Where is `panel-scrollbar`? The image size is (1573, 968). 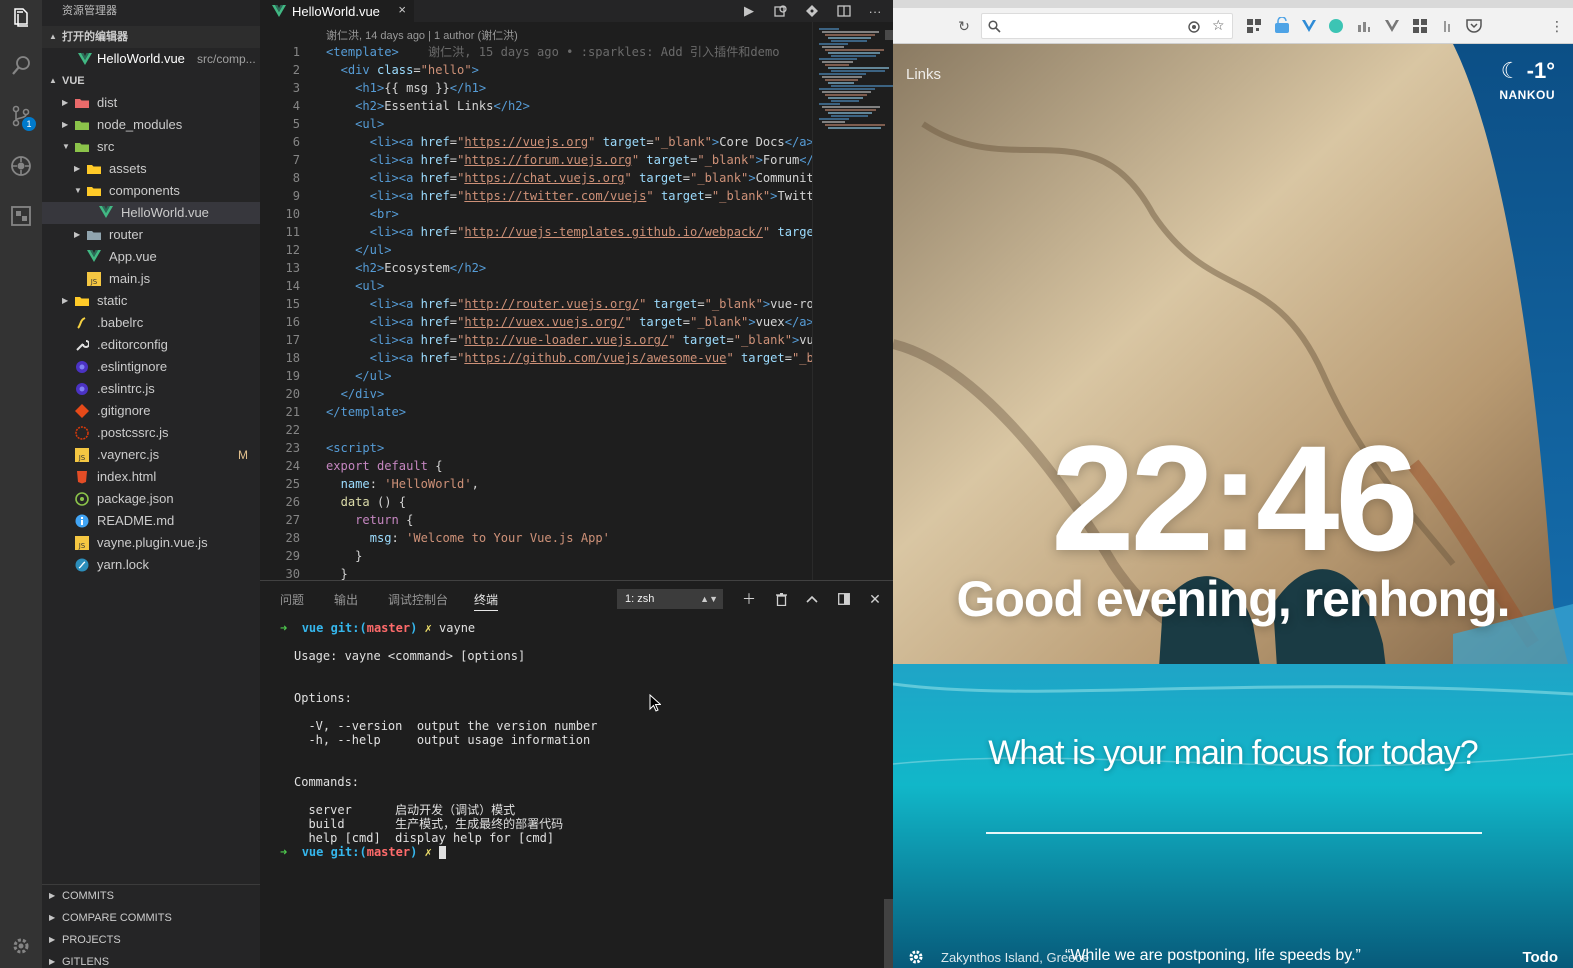
panel-scrollbar is located at coordinates (888, 933).